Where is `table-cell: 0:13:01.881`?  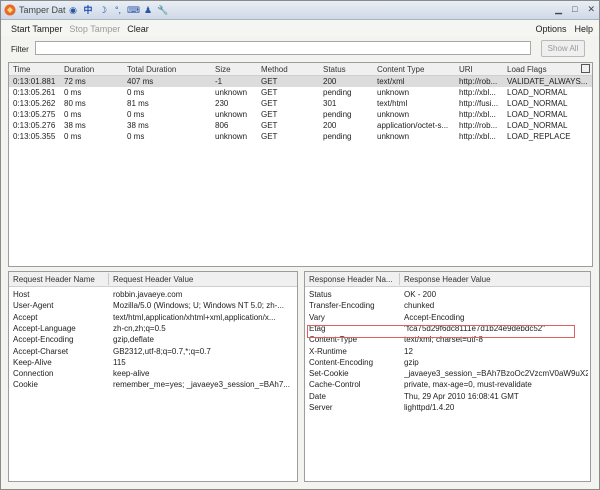
table-cell: 0:13:01.881 is located at coordinates (34, 81).